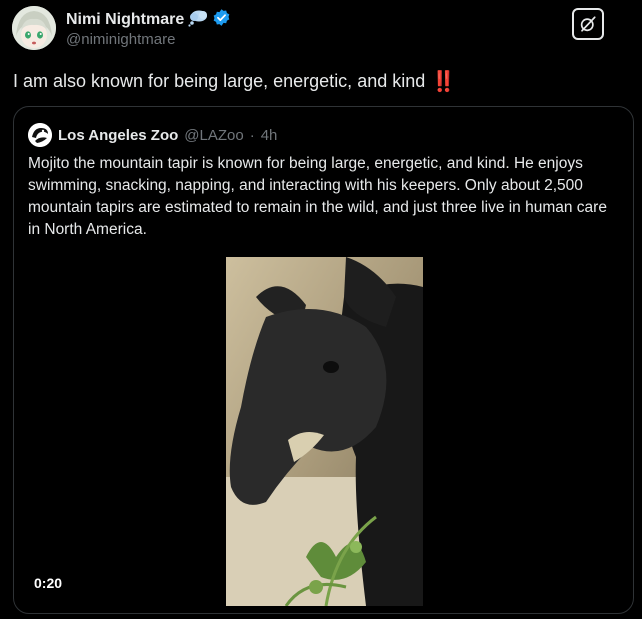 Image resolution: width=642 pixels, height=619 pixels. I want to click on double-exclamation-emoji: ‼️, so click(443, 82).